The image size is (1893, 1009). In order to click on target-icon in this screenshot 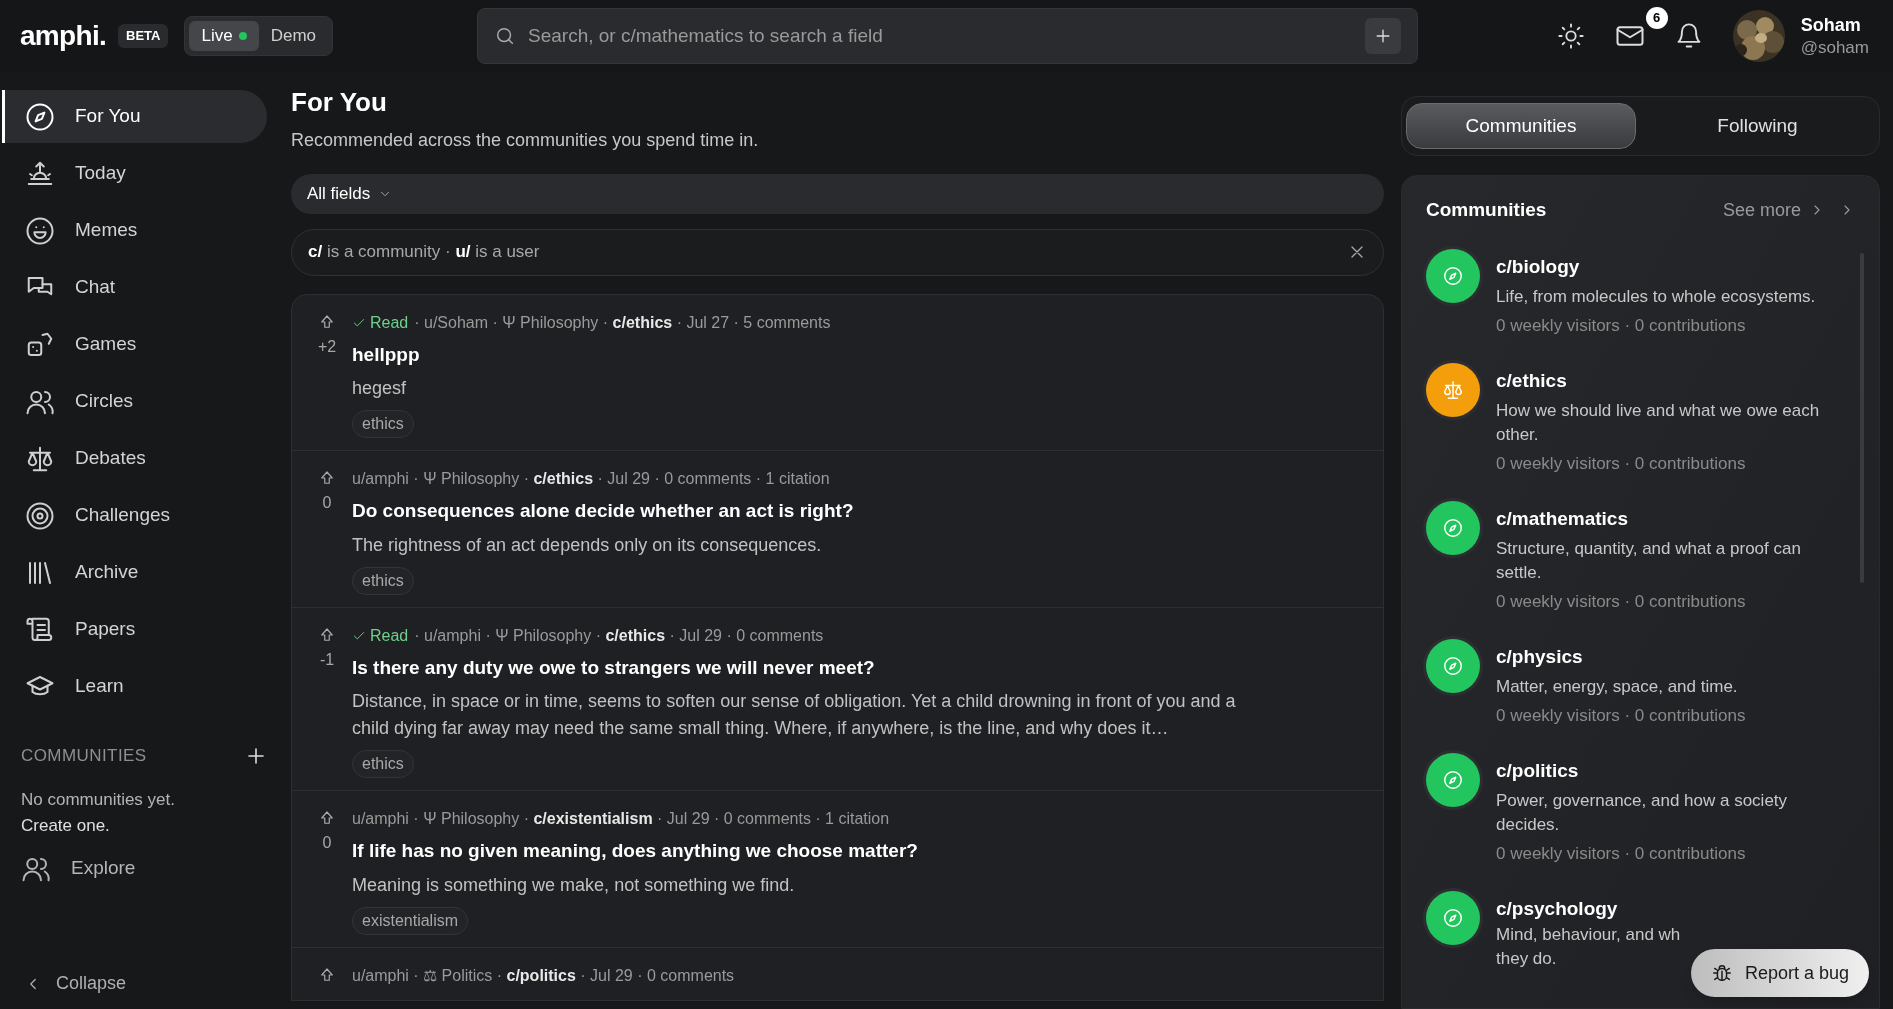, I will do `click(40, 515)`.